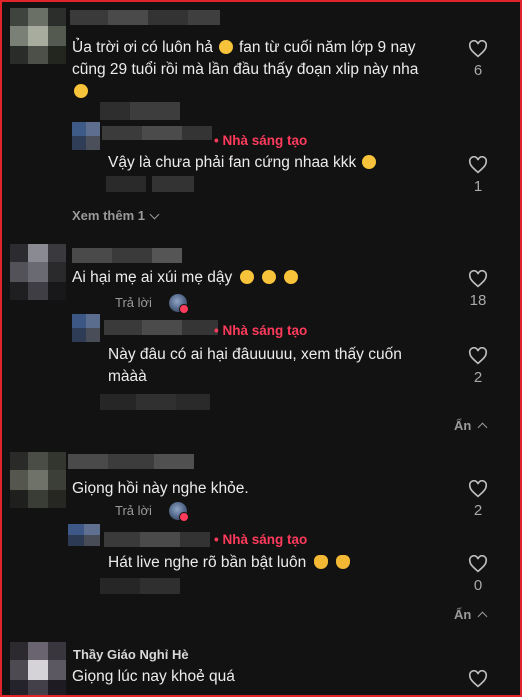  I want to click on tongue-emoji, so click(369, 162).